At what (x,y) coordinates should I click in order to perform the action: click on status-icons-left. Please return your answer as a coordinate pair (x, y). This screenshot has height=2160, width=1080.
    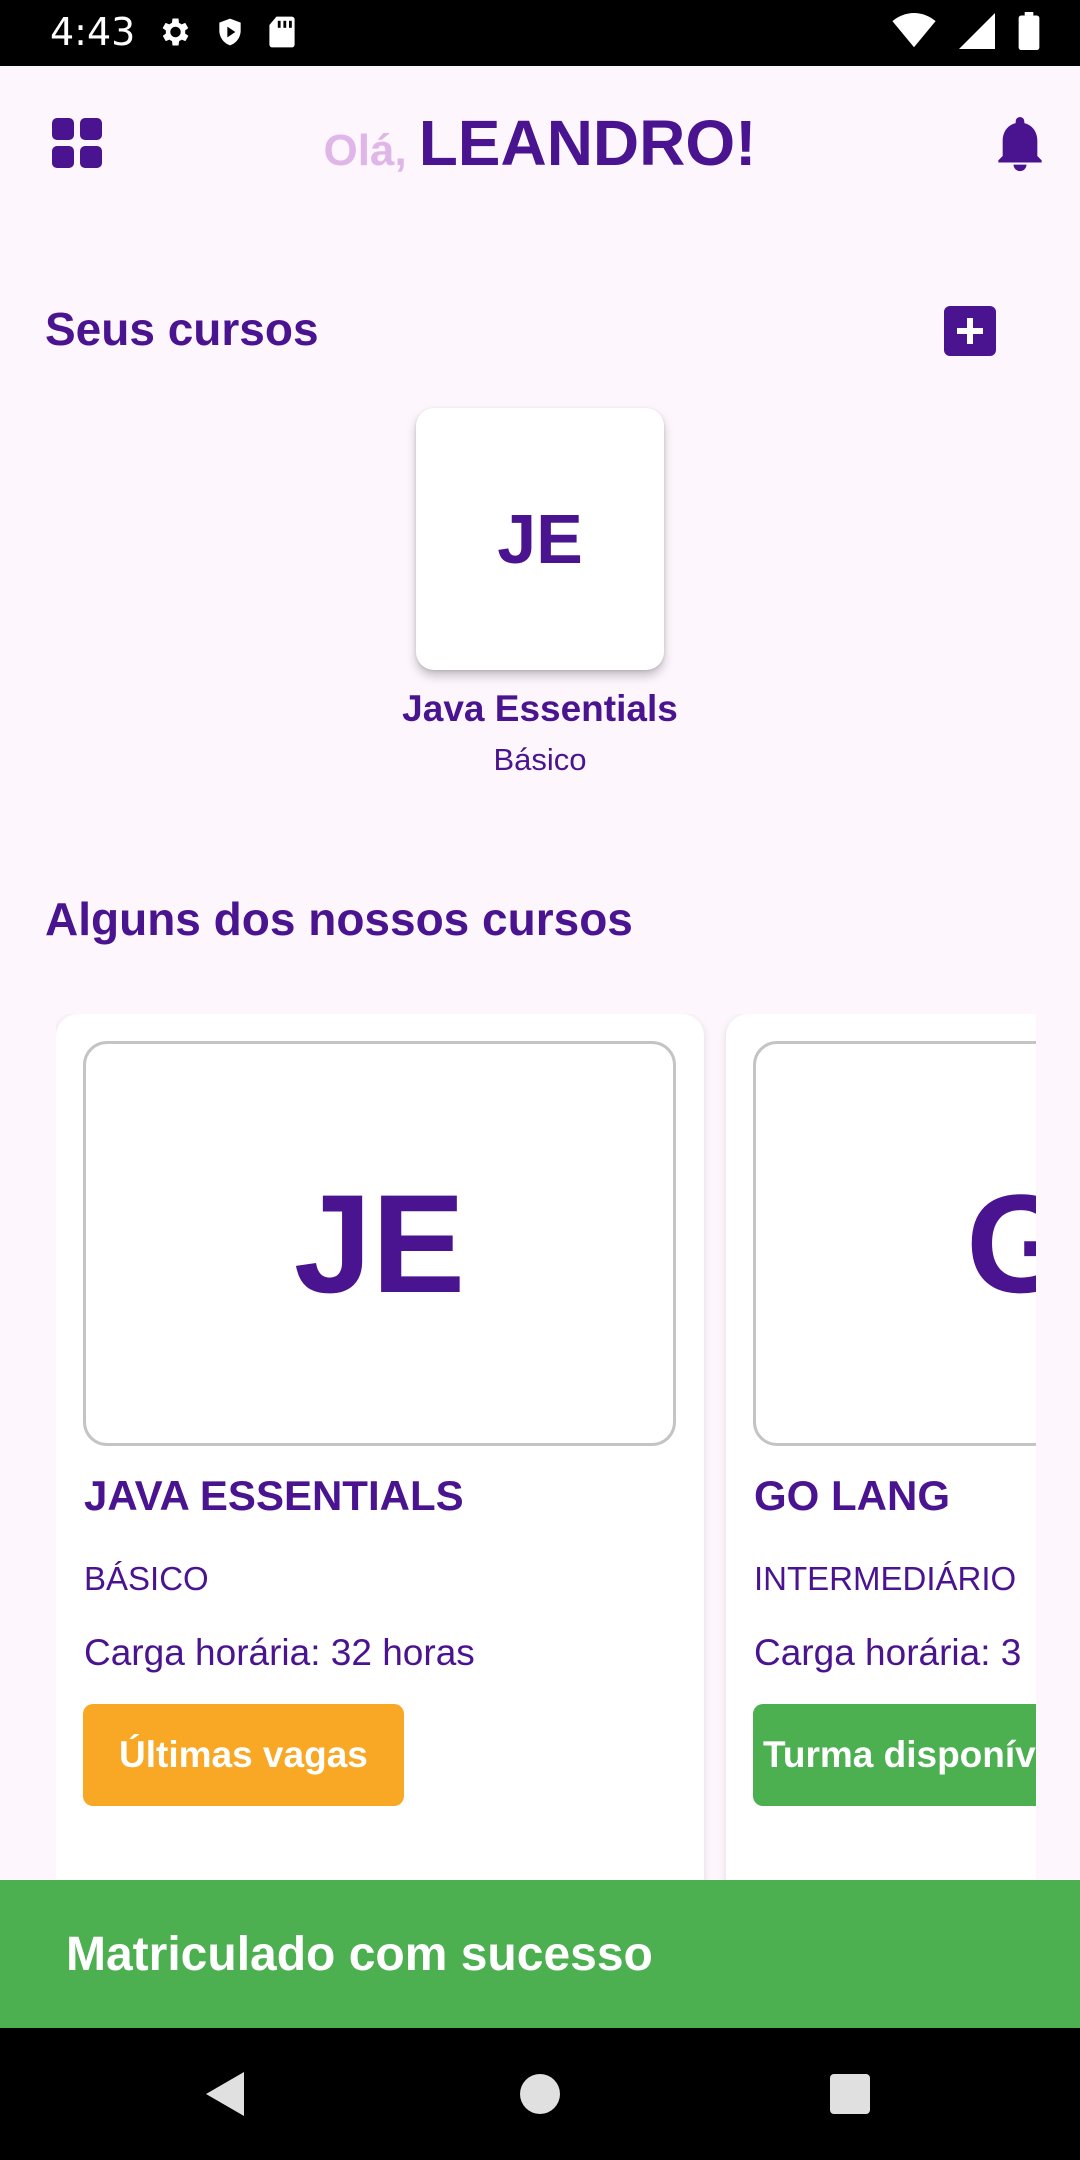
    Looking at the image, I should click on (226, 32).